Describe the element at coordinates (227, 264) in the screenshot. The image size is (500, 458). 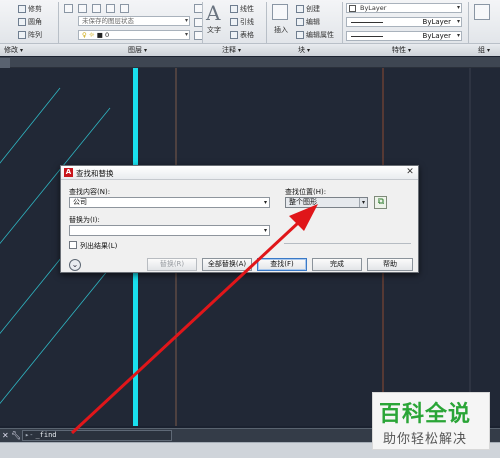
I see `replace-all-button: 全部替换(A)` at that location.